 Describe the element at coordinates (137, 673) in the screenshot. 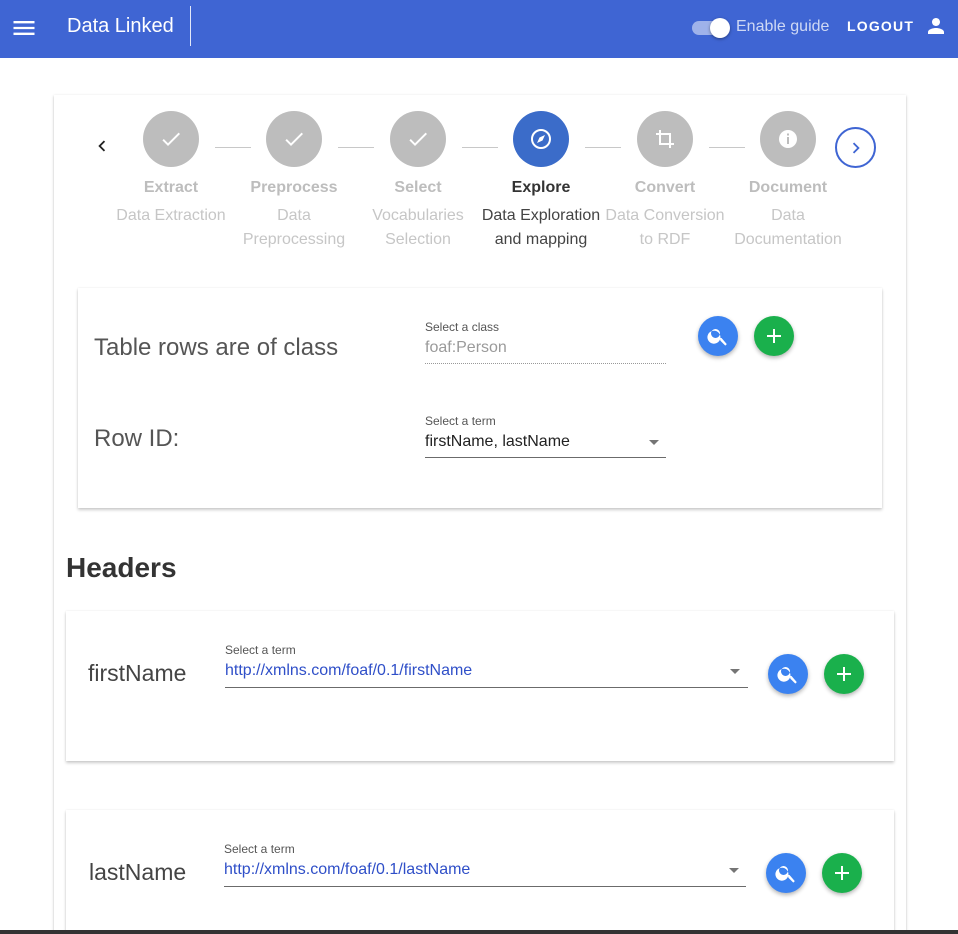

I see `header-name: firstName` at that location.